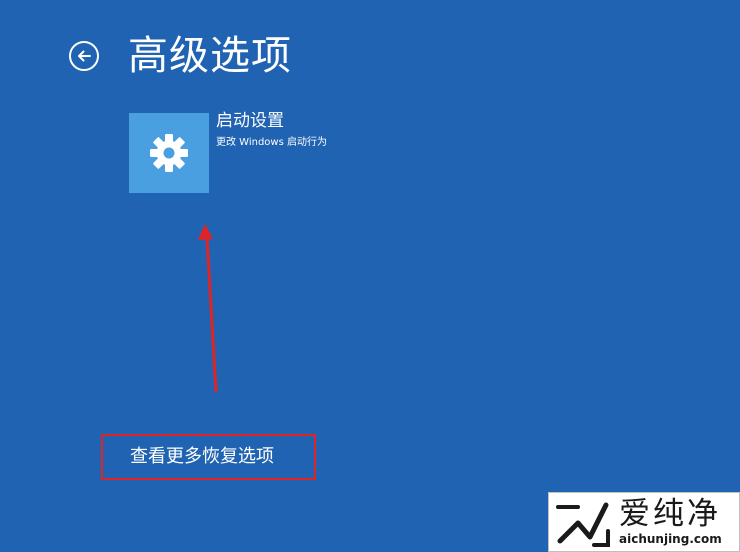 The image size is (740, 552). What do you see at coordinates (259, 153) in the screenshot?
I see `startup-settings-option: 启动设置 更改 Windows 启动行为` at bounding box center [259, 153].